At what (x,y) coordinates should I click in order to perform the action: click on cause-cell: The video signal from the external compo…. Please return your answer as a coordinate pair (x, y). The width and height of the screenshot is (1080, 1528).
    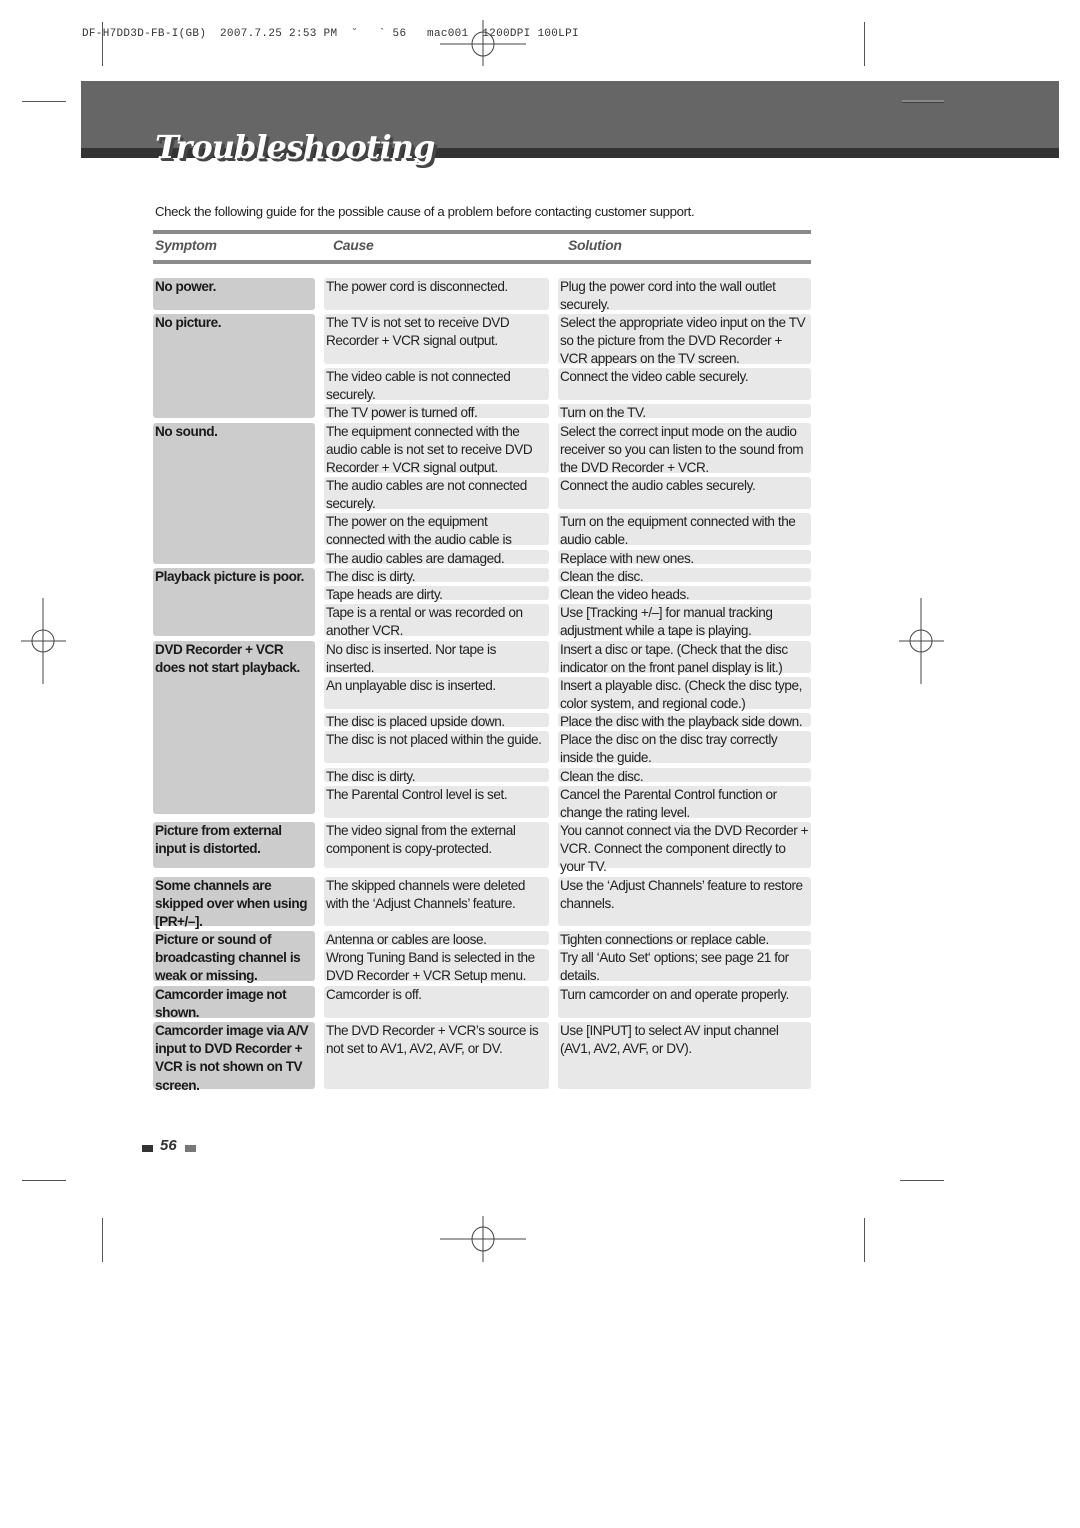
    Looking at the image, I should click on (436, 845).